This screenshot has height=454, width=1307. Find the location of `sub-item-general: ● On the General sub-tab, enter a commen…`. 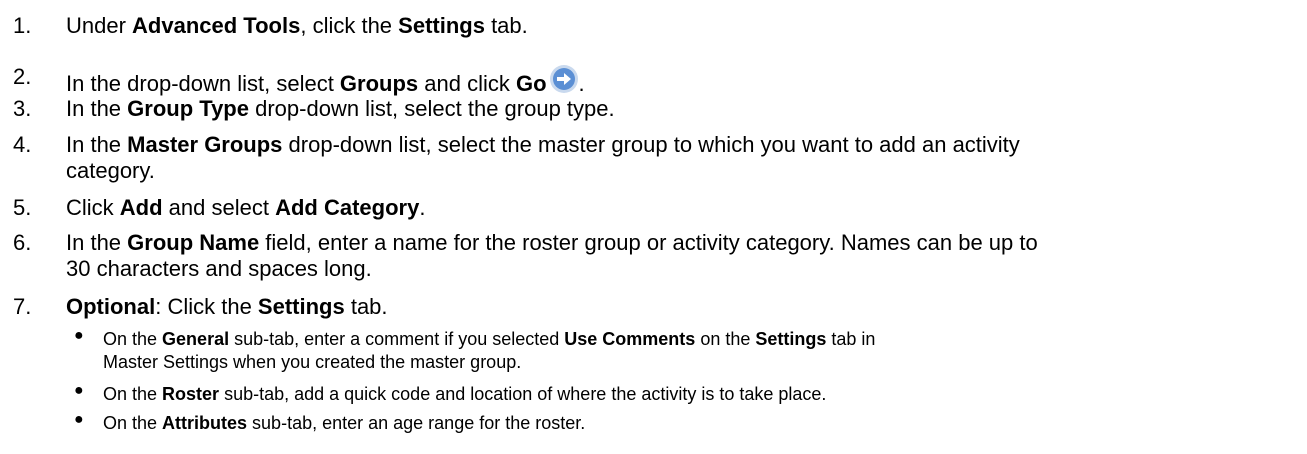

sub-item-general: ● On the General sub-tab, enter a commen… is located at coordinates (683, 350).